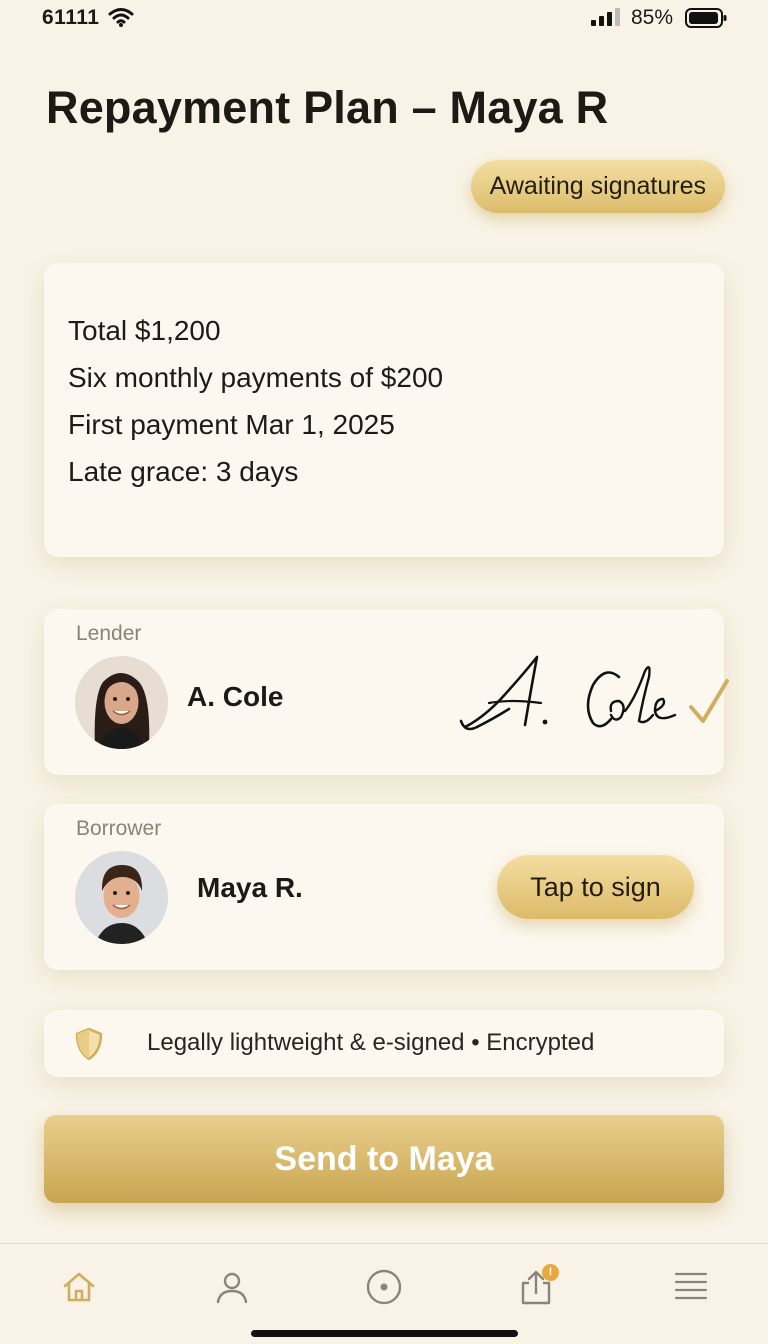 This screenshot has width=768, height=1344. What do you see at coordinates (121, 702) in the screenshot?
I see `lender-avatar` at bounding box center [121, 702].